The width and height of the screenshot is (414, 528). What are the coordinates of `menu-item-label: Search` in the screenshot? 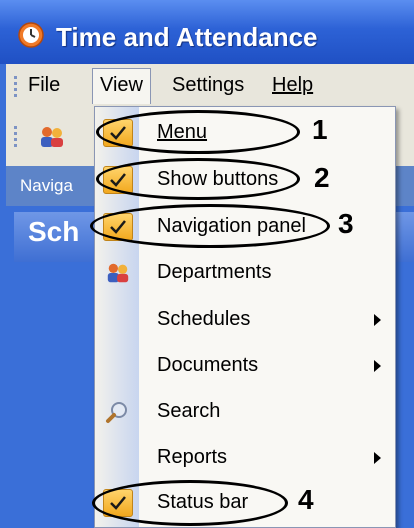 It's located at (189, 411).